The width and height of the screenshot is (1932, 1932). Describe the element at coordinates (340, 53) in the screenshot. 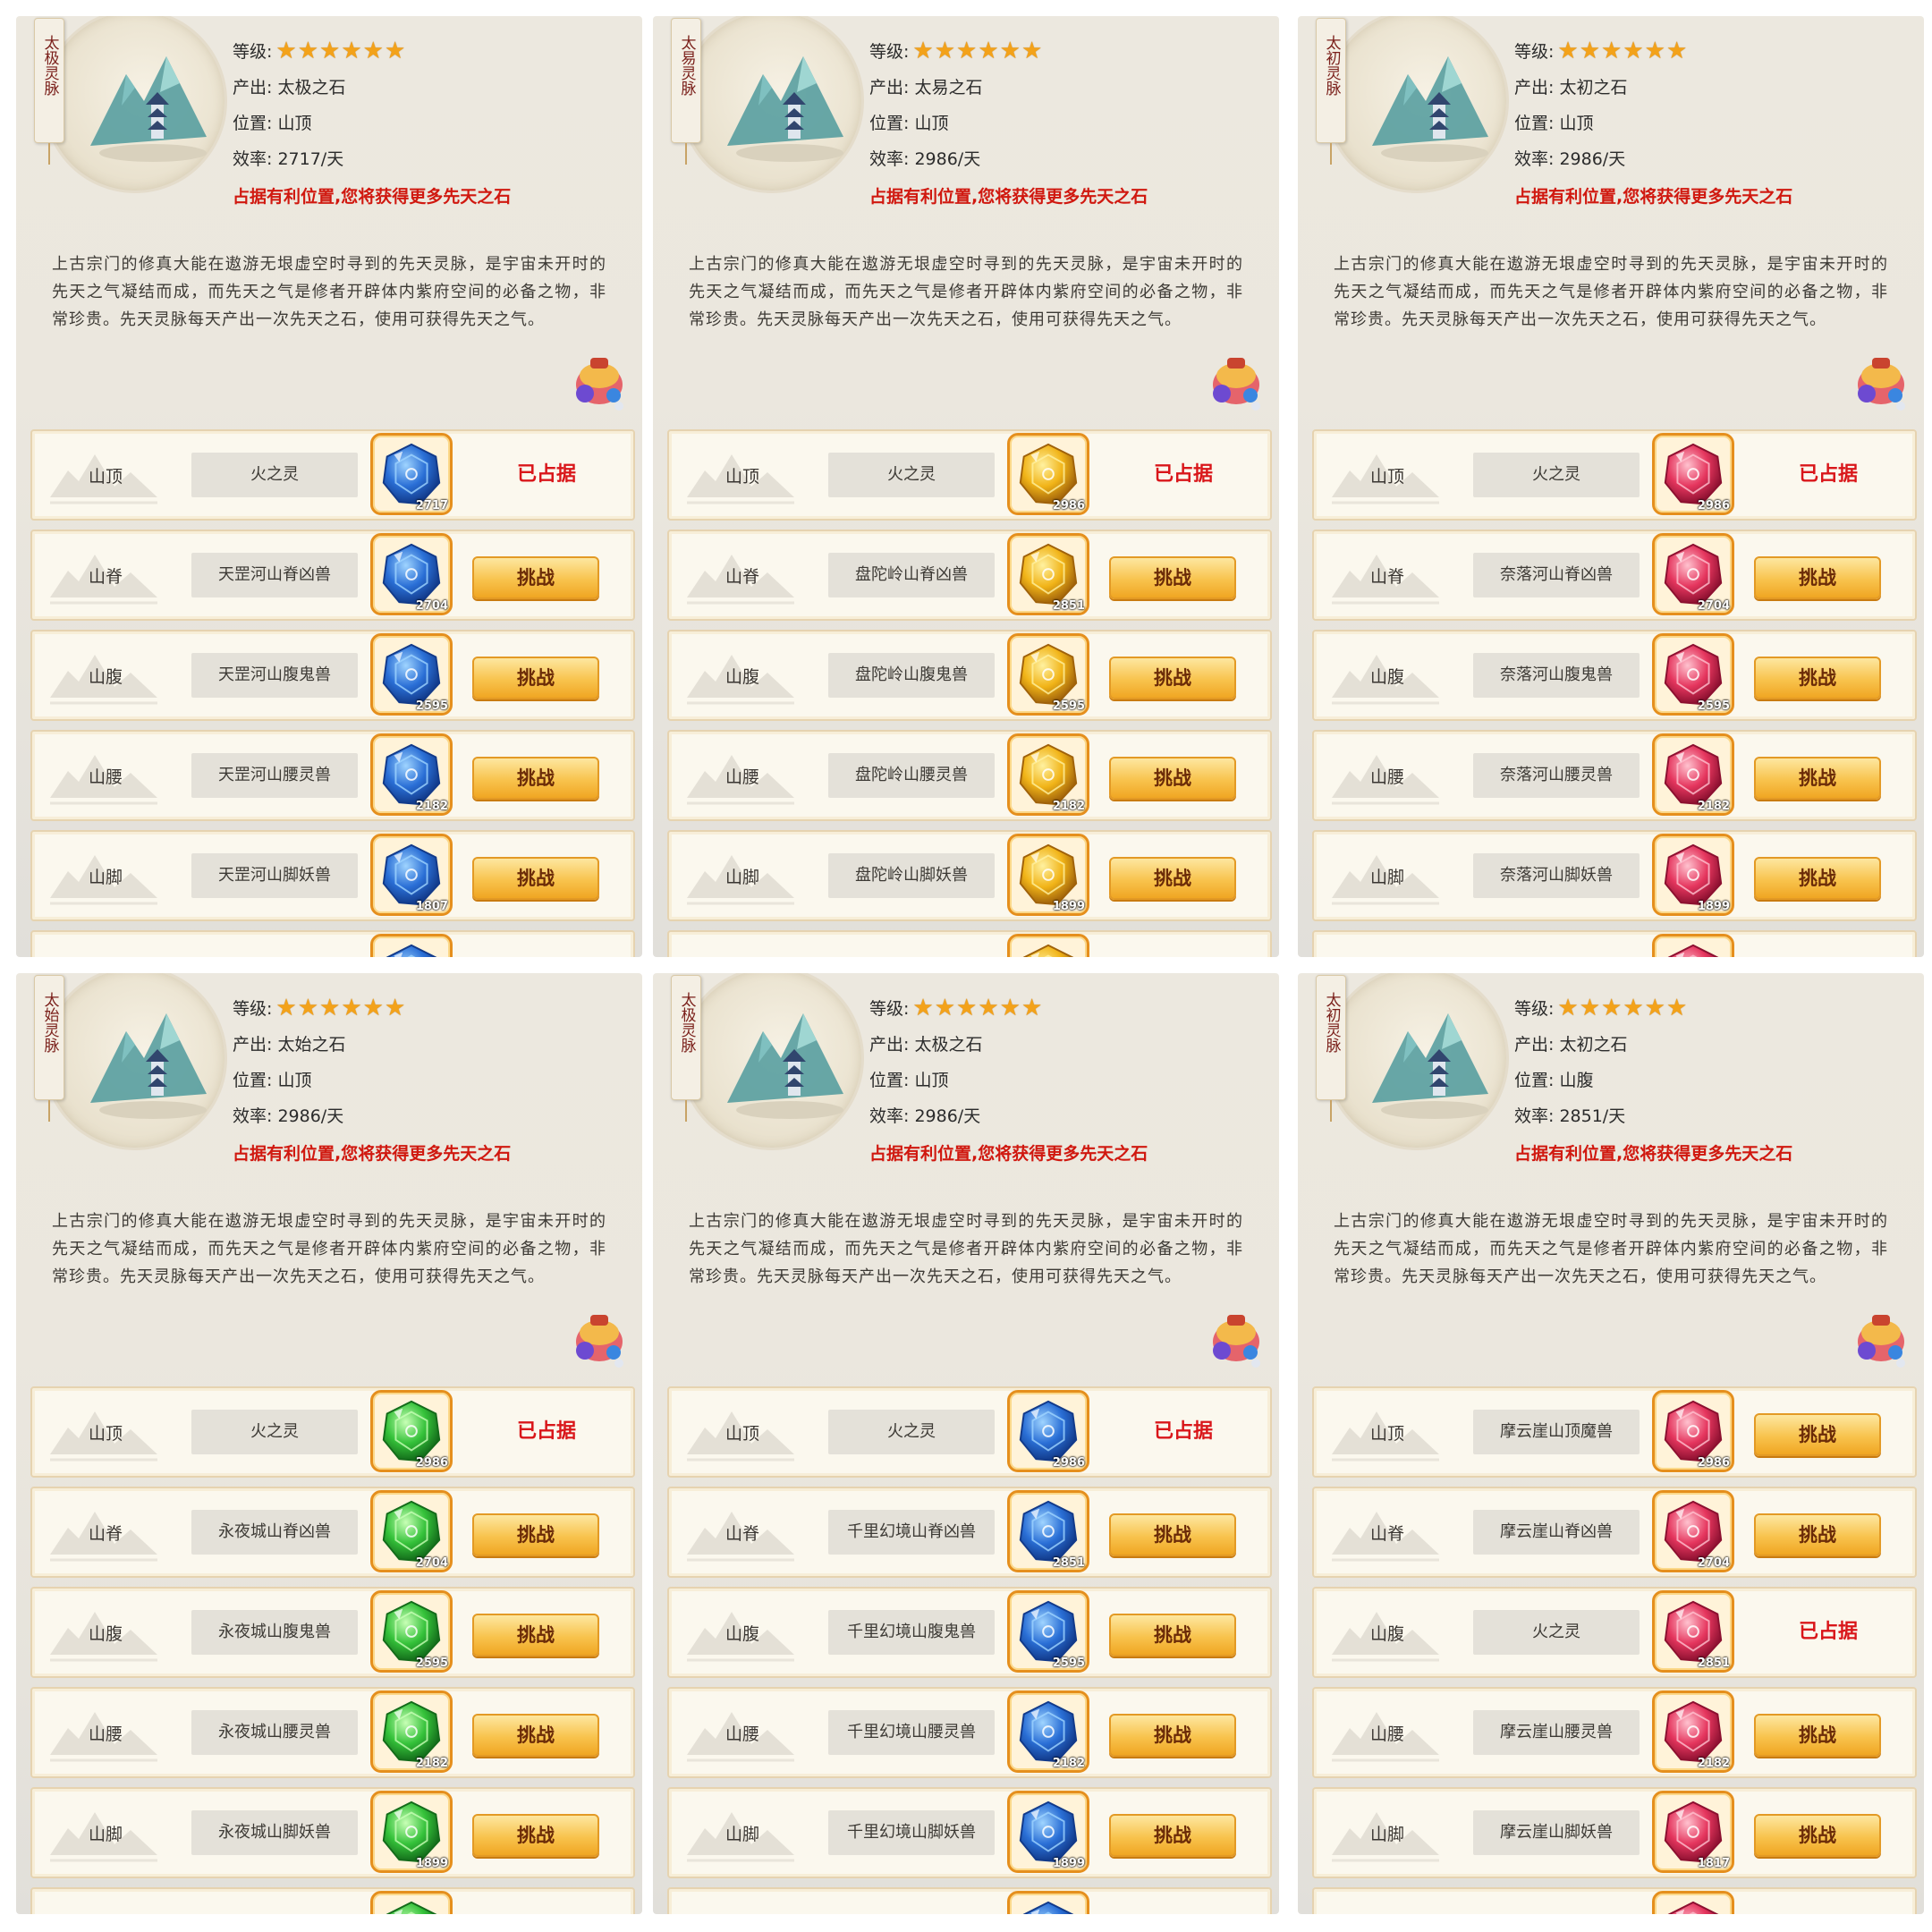

I see `level-stars: ★★★★★★` at that location.